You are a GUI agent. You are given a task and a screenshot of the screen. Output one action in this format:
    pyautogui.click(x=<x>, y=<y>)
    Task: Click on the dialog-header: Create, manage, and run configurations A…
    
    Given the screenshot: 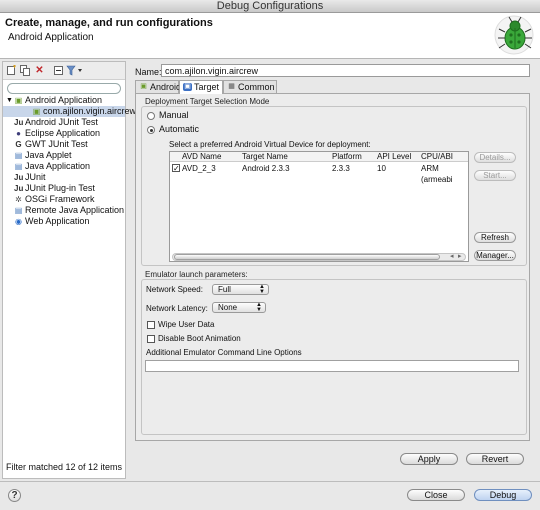 What is the action you would take?
    pyautogui.click(x=270, y=36)
    